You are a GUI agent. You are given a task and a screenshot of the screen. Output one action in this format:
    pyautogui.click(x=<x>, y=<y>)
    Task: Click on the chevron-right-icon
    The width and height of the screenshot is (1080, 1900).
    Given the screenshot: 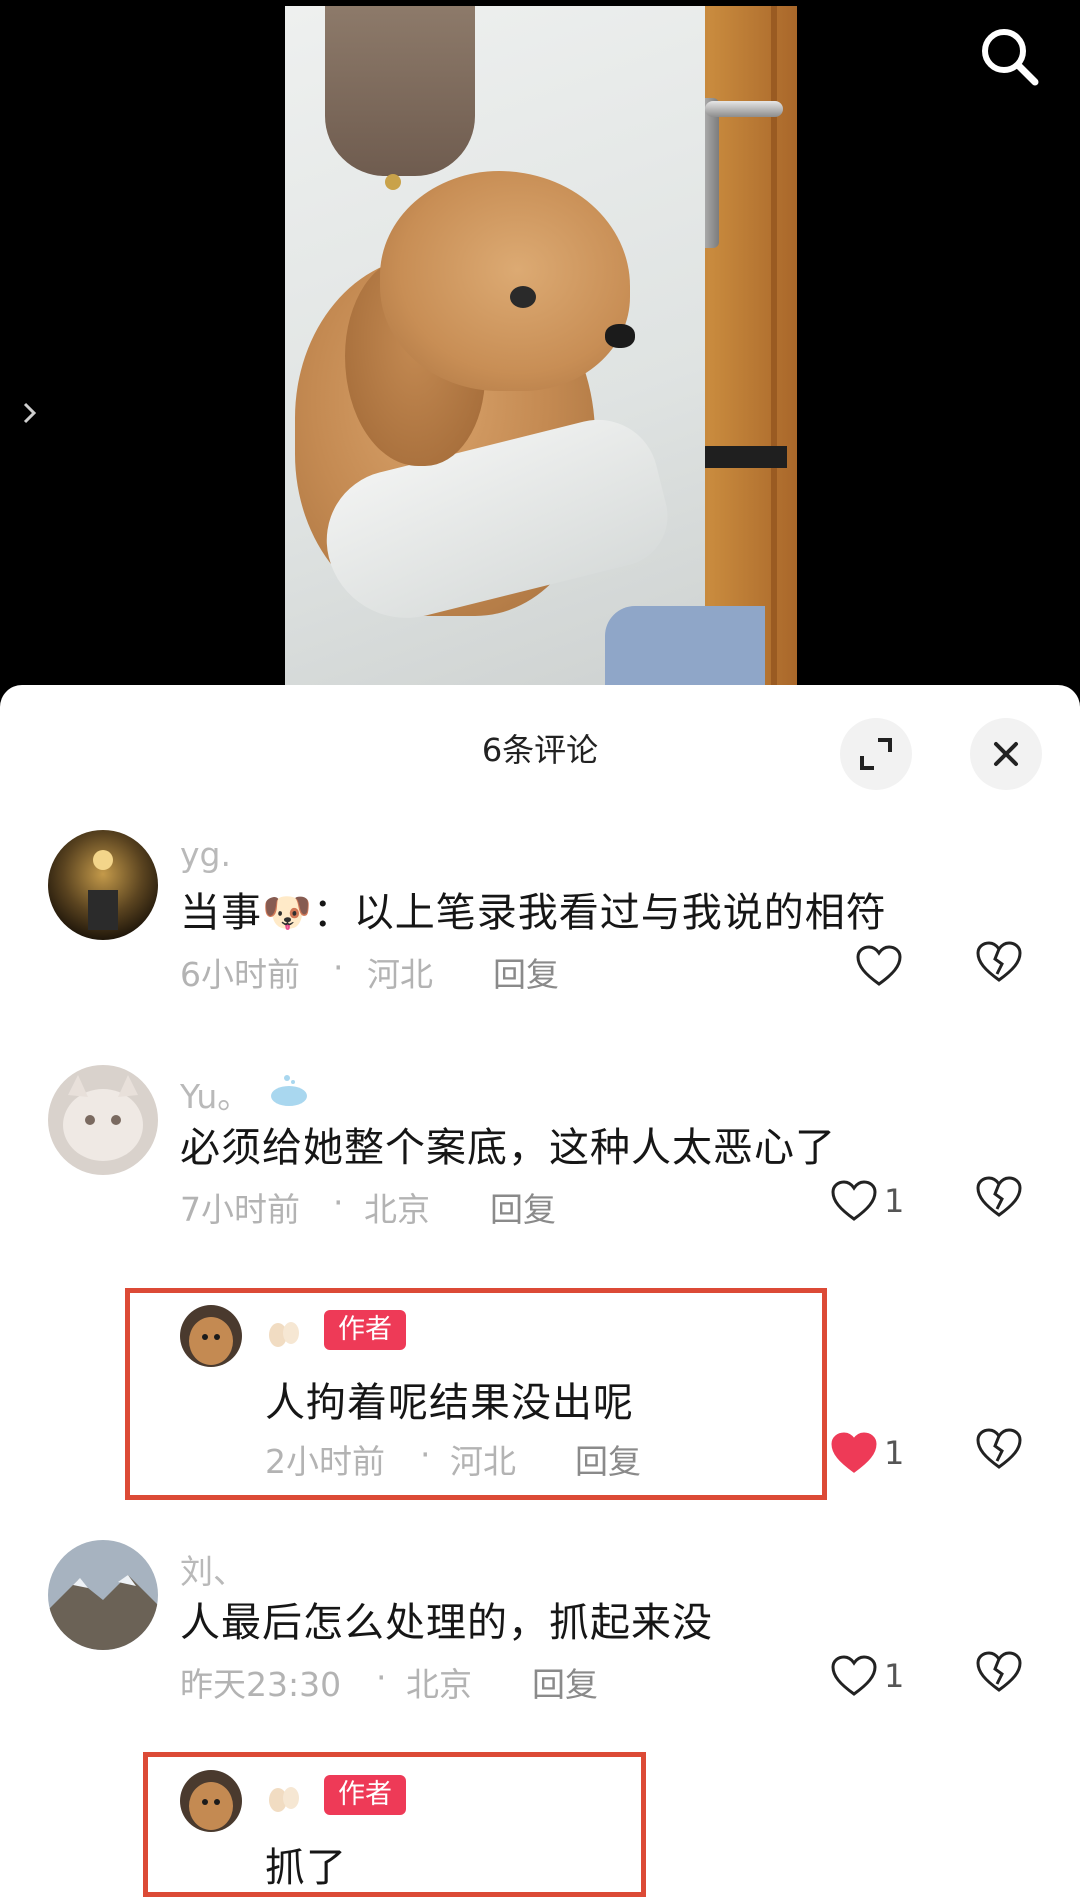 What is the action you would take?
    pyautogui.click(x=30, y=413)
    